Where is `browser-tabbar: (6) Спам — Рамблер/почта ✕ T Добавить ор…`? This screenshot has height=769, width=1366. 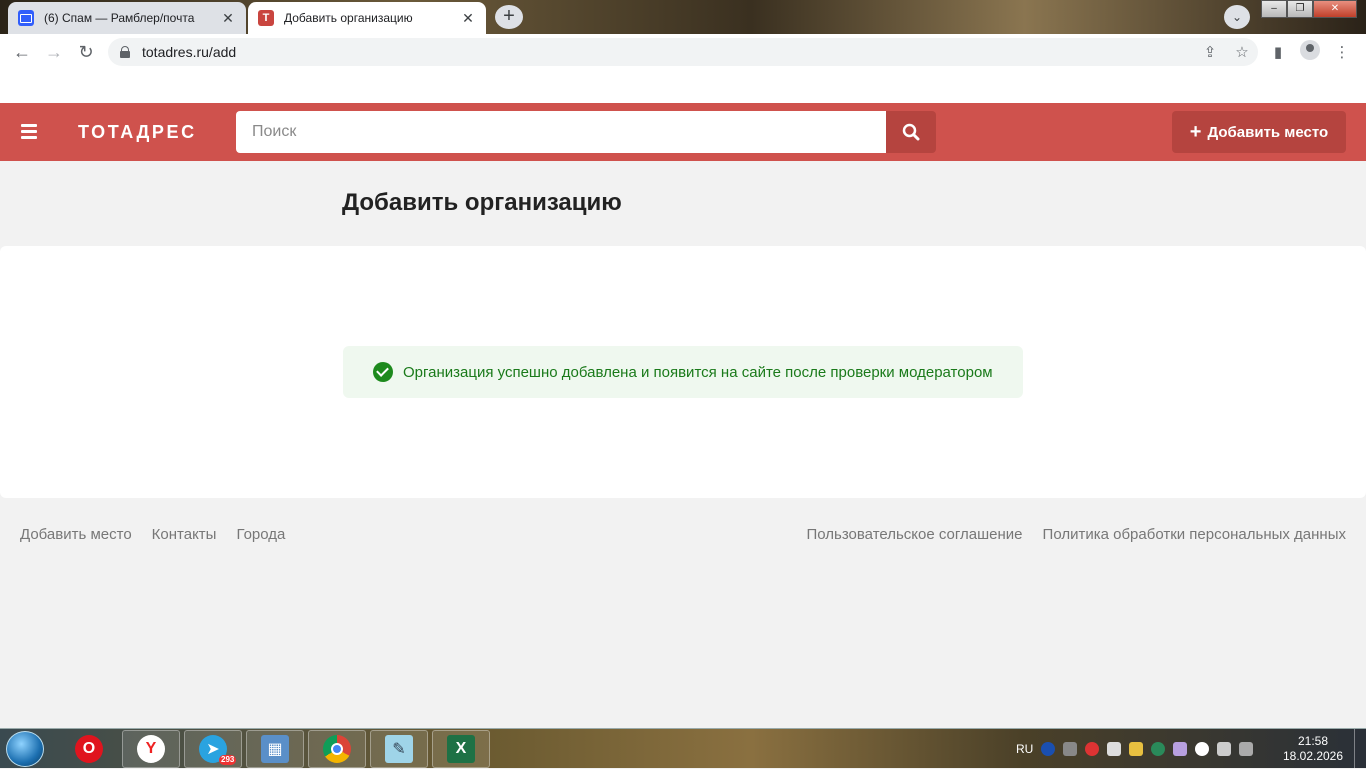 browser-tabbar: (6) Спам — Рамблер/почта ✕ T Добавить ор… is located at coordinates (683, 17).